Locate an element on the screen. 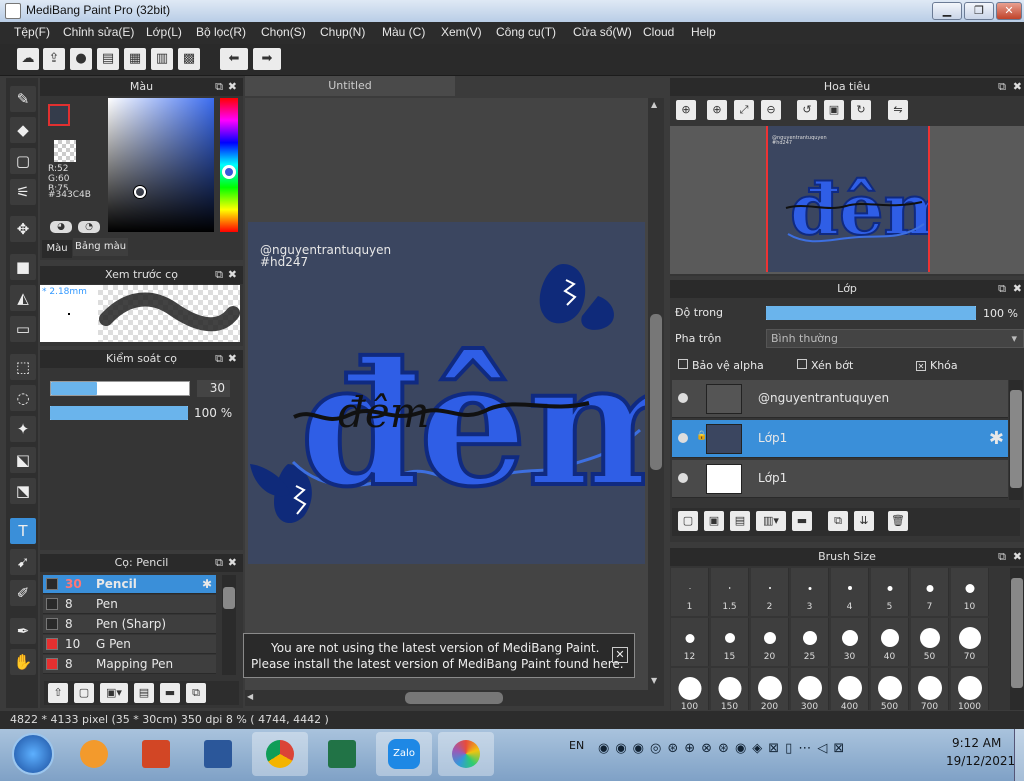 This screenshot has width=1024, height=781. zalo-icon: Zalo is located at coordinates (404, 754).